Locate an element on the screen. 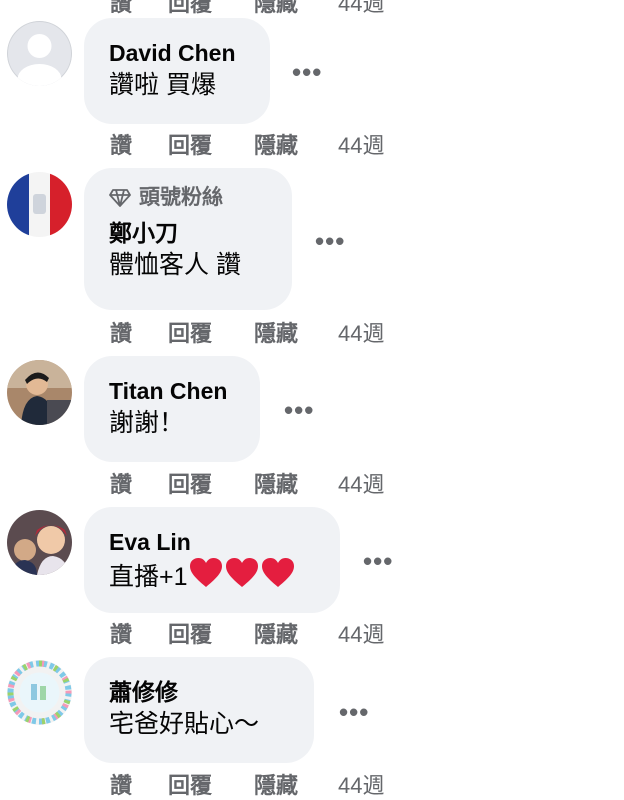 The image size is (624, 800). comment-author: Titan Chen is located at coordinates (172, 391).